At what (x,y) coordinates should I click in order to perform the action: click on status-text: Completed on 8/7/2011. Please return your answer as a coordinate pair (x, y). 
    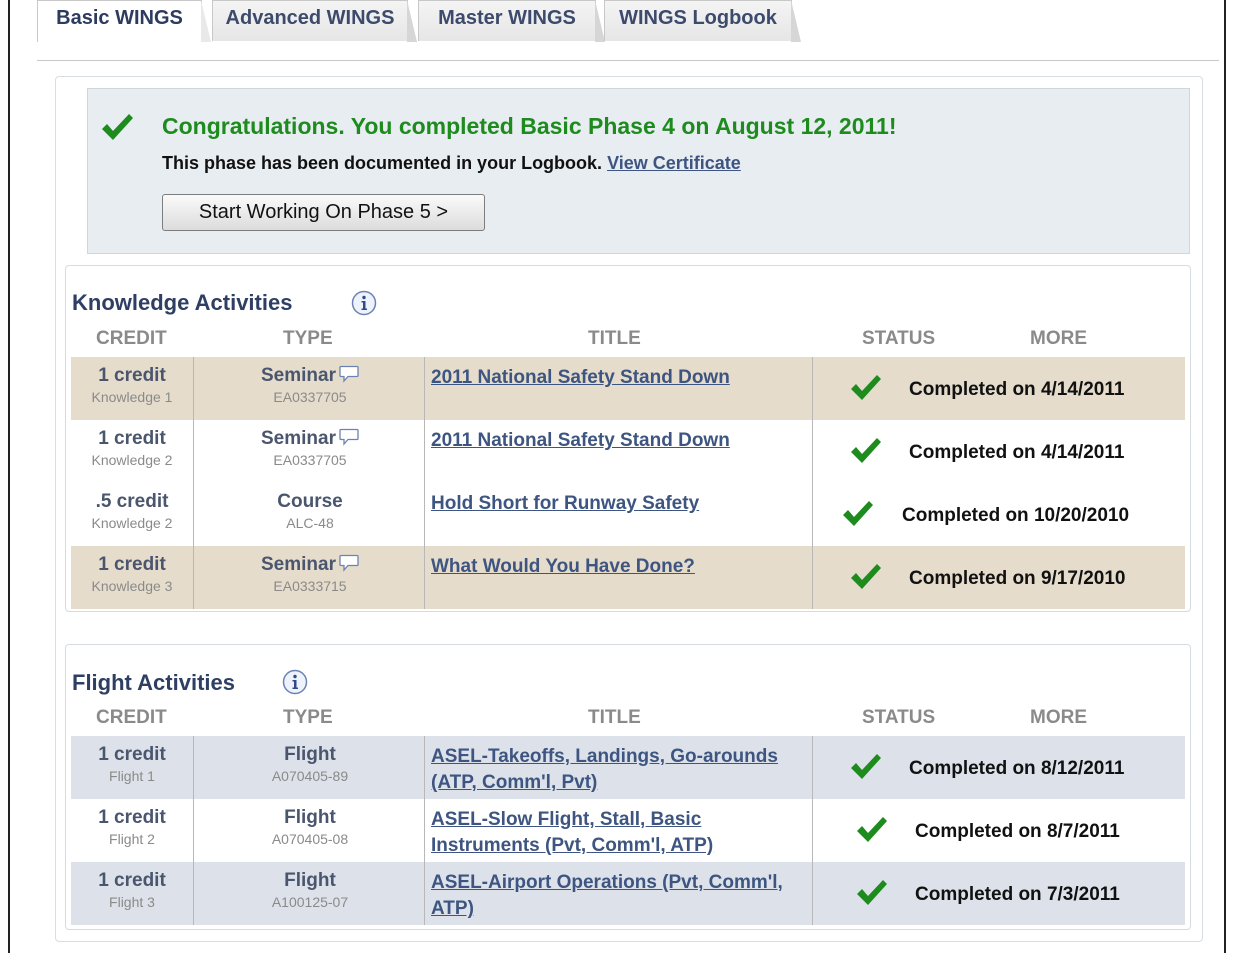
    Looking at the image, I should click on (1017, 831).